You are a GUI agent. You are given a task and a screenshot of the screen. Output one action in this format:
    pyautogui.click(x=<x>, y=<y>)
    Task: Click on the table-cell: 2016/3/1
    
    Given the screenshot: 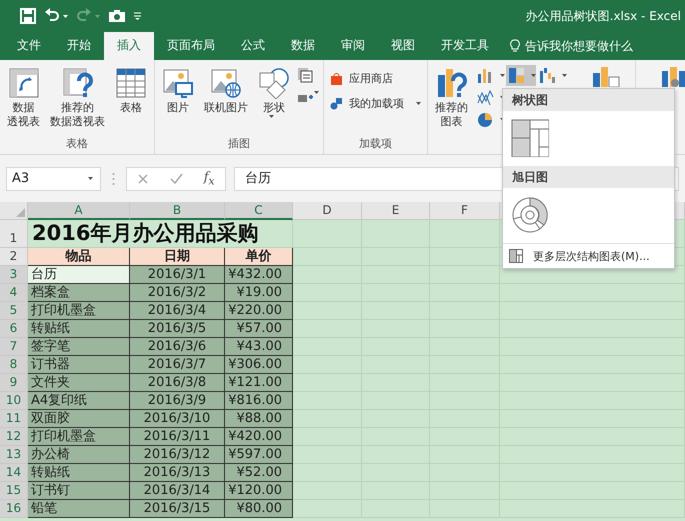 What is the action you would take?
    pyautogui.click(x=177, y=275)
    